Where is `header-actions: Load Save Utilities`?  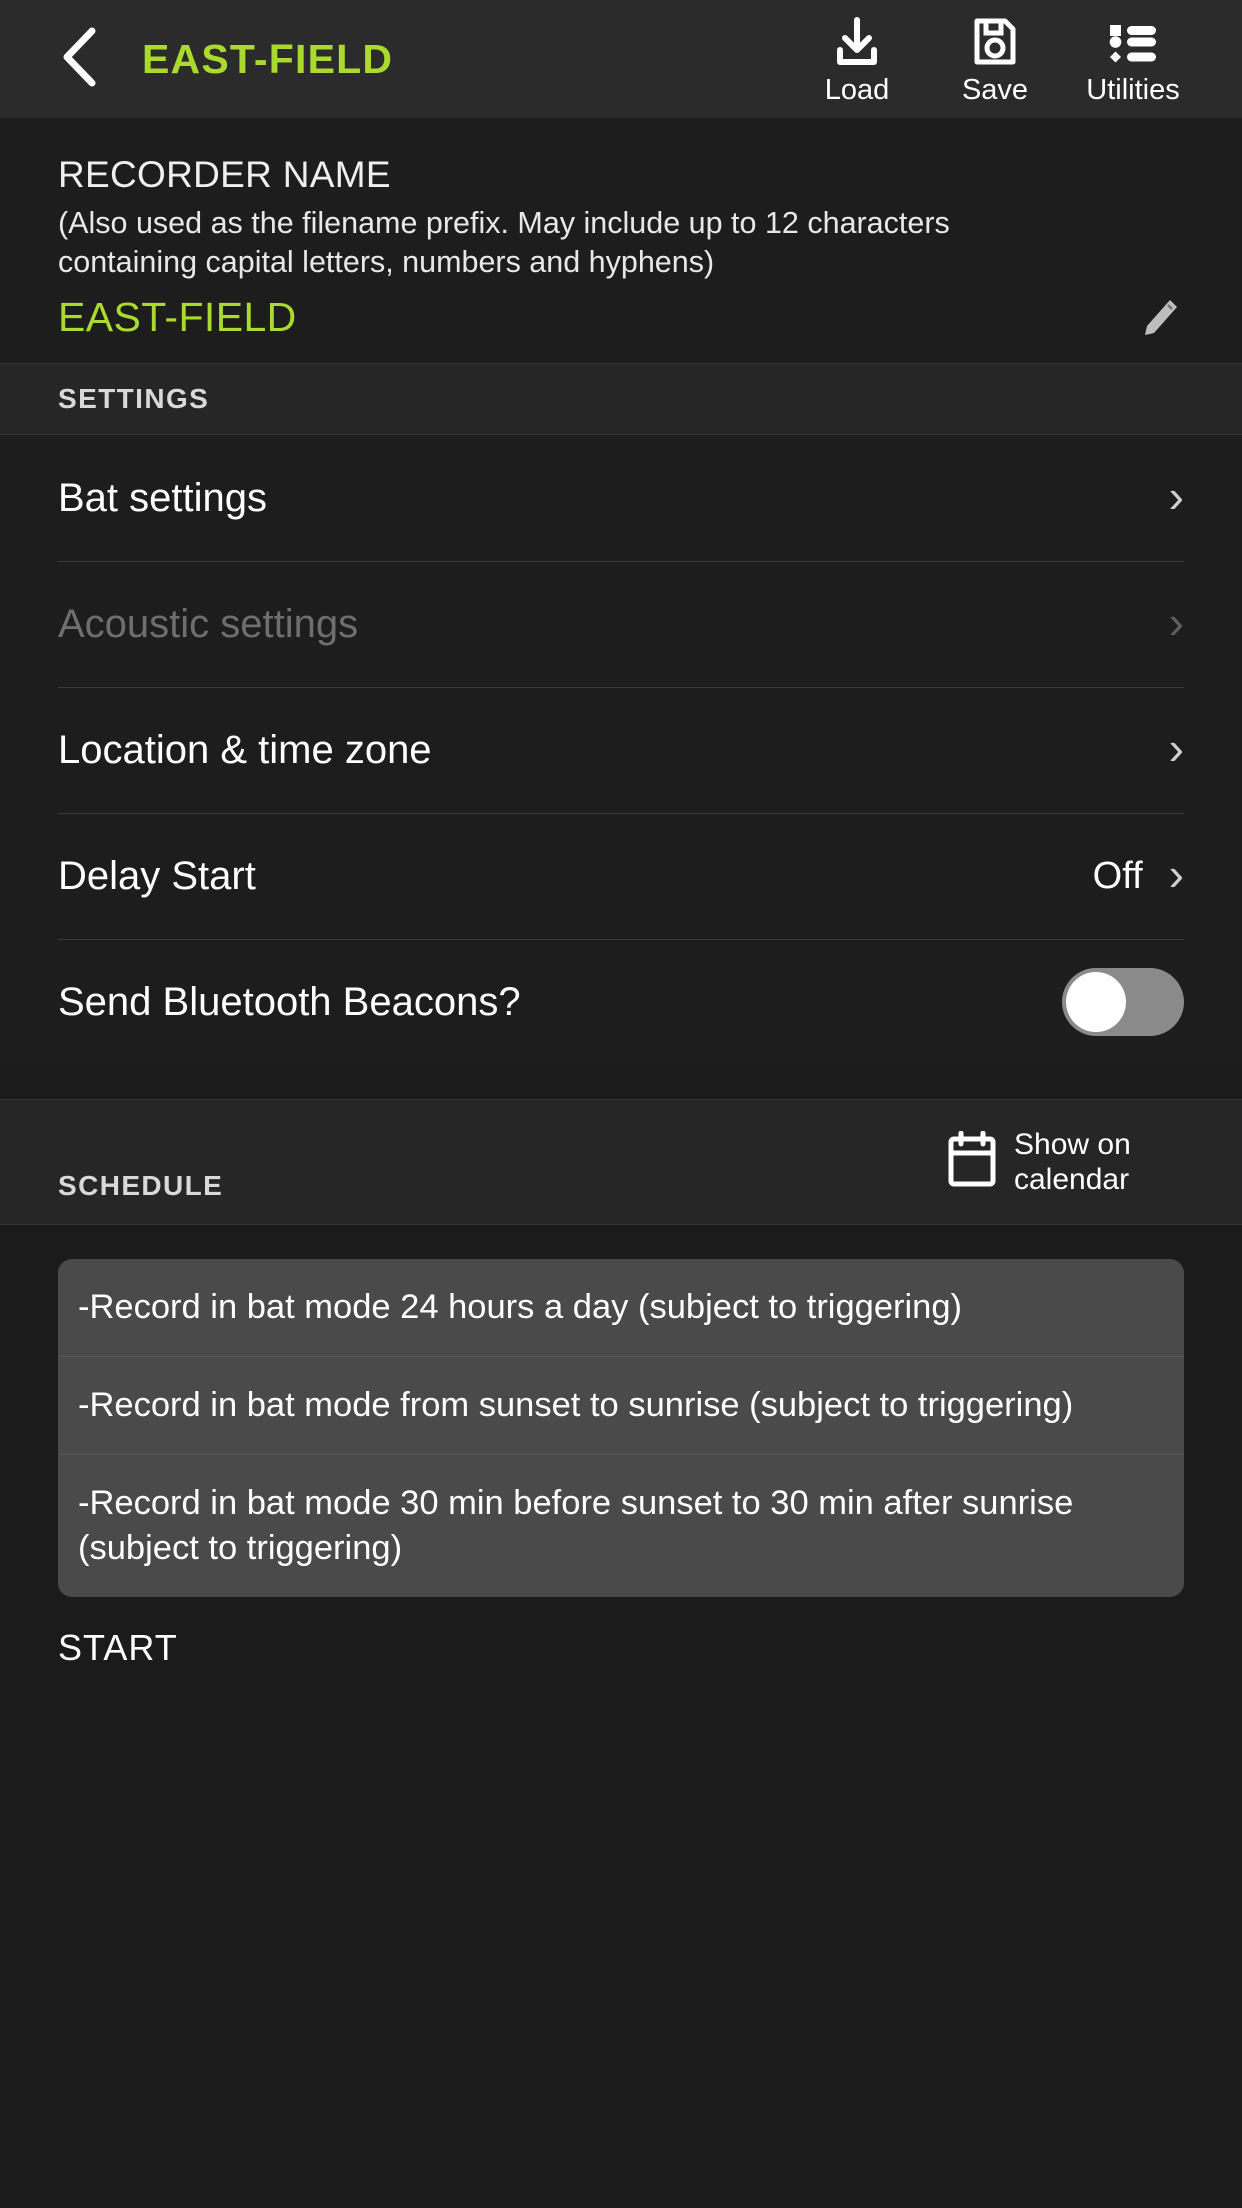 header-actions: Load Save Utilities is located at coordinates (995, 59).